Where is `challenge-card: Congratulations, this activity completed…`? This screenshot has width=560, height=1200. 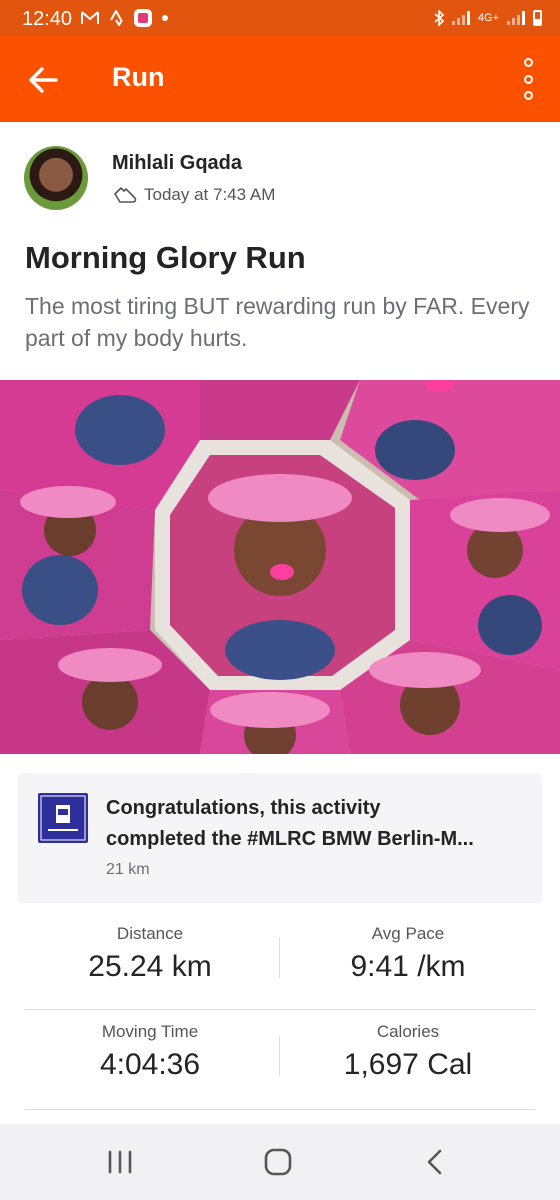 challenge-card: Congratulations, this activity completed… is located at coordinates (280, 838).